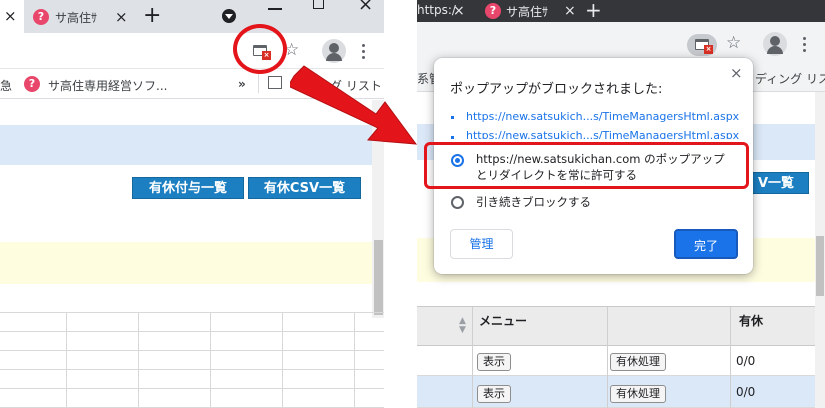  I want to click on highlight-rectangle, so click(586, 165).